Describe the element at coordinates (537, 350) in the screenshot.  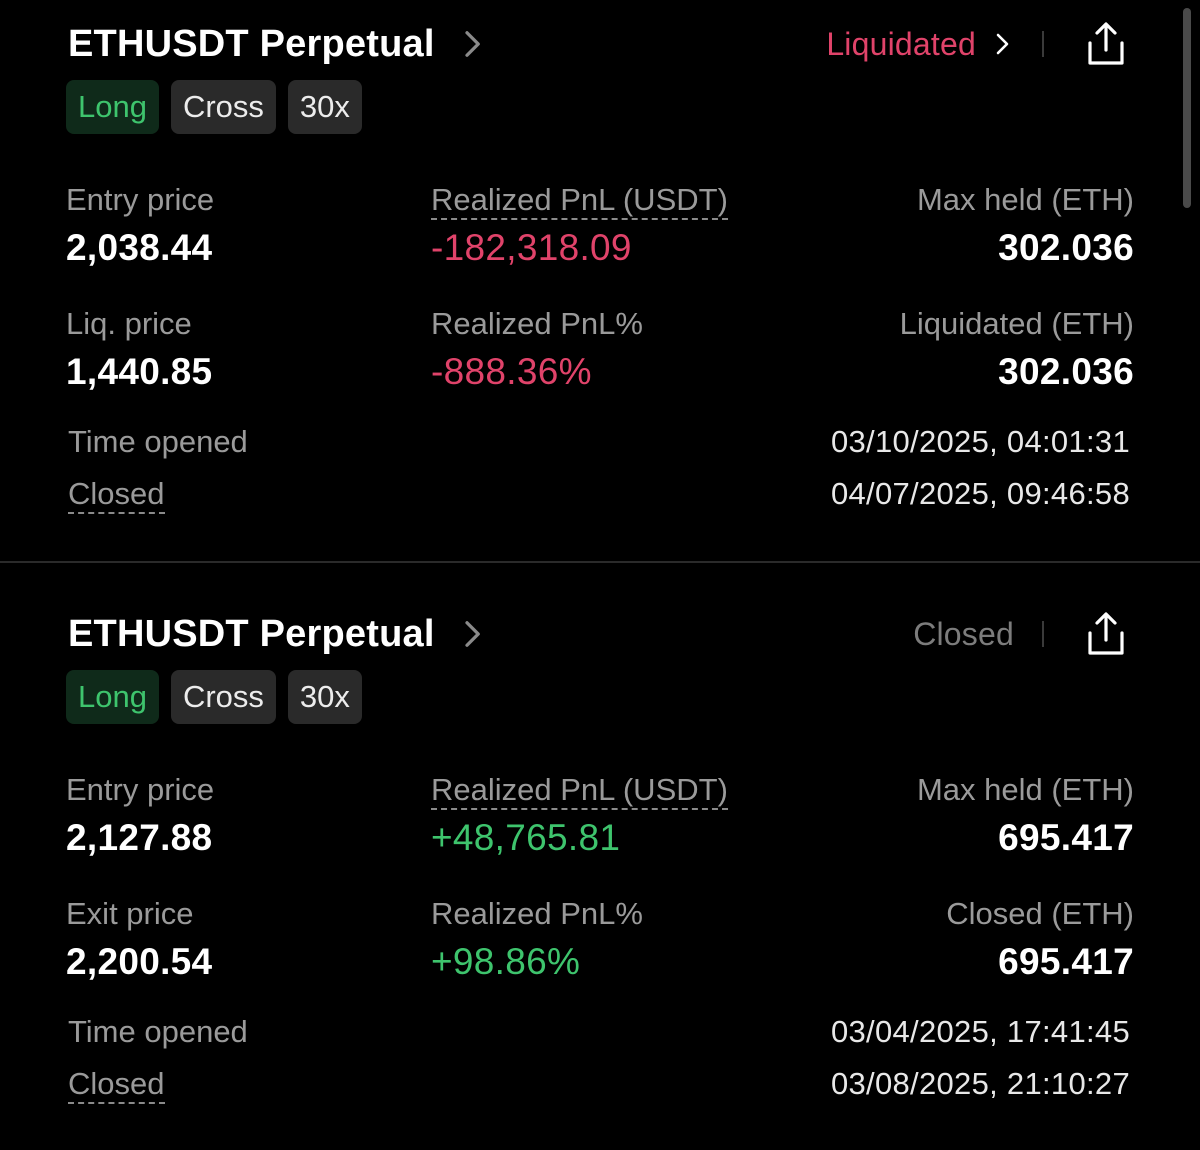
I see `realized-pnl-pct-field: Realized PnL% -888.36%` at that location.